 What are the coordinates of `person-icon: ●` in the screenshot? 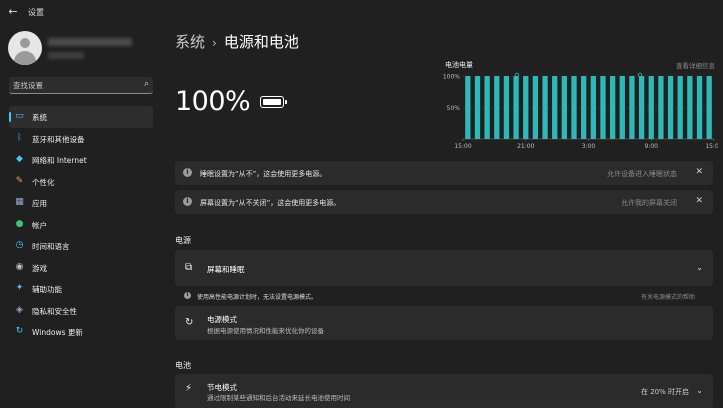 It's located at (19, 223).